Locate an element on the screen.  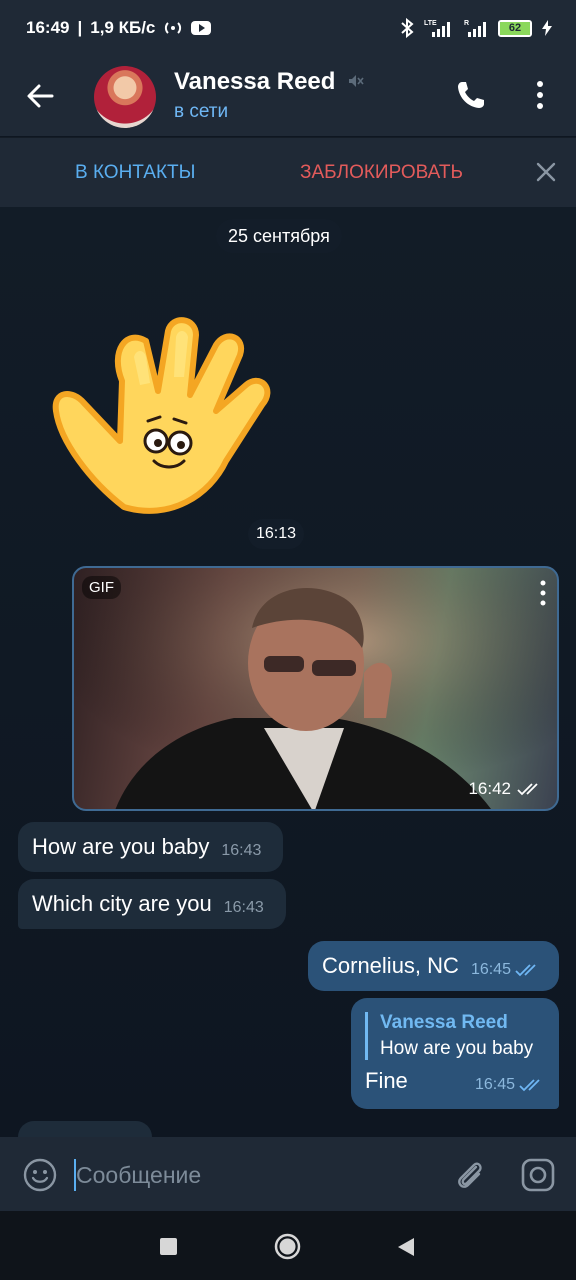
status-bar: 16:49 | 1,9 КБ/с LTE R 62 is located at coordinates (288, 28).